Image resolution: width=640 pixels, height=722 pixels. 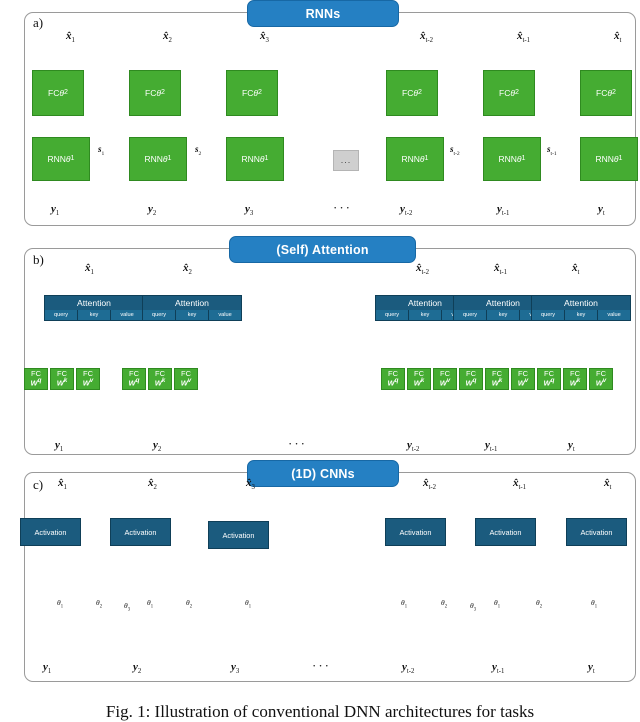 I want to click on panel-c-title: (1D) CNNs, so click(x=323, y=473).